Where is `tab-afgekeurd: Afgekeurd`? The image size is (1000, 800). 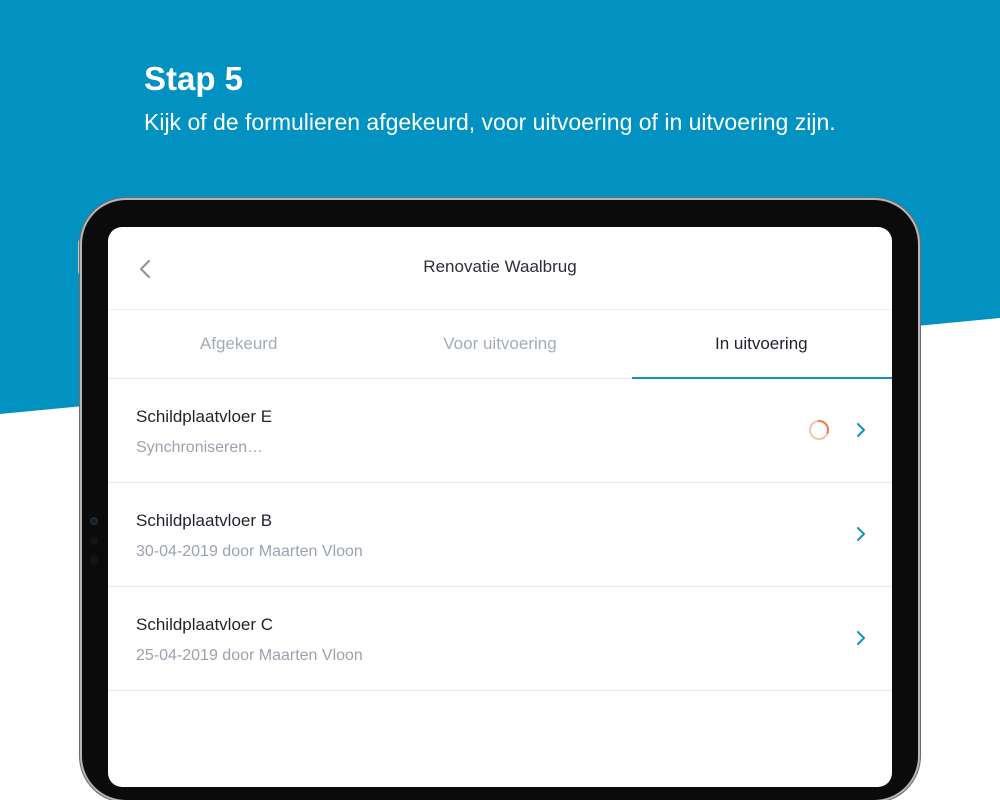
tab-afgekeurd: Afgekeurd is located at coordinates (238, 344).